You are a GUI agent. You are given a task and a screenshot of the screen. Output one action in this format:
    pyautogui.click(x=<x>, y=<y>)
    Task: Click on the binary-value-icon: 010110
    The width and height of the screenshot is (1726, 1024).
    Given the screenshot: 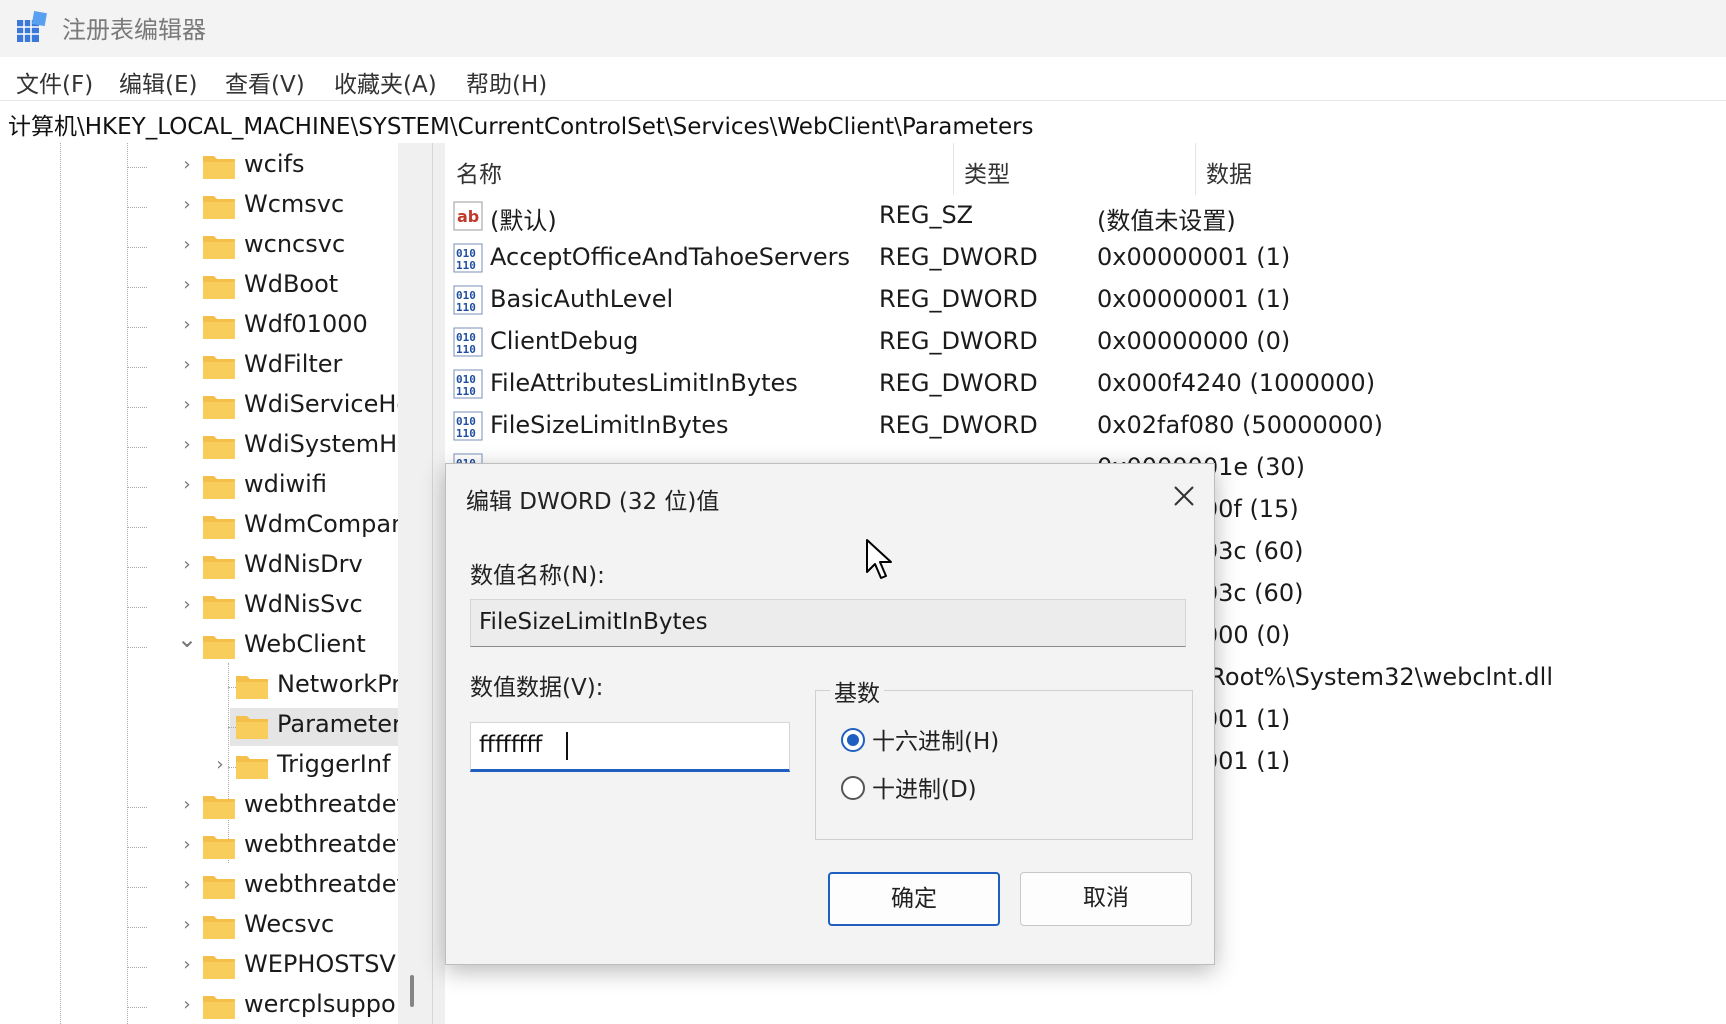 What is the action you would take?
    pyautogui.click(x=468, y=342)
    